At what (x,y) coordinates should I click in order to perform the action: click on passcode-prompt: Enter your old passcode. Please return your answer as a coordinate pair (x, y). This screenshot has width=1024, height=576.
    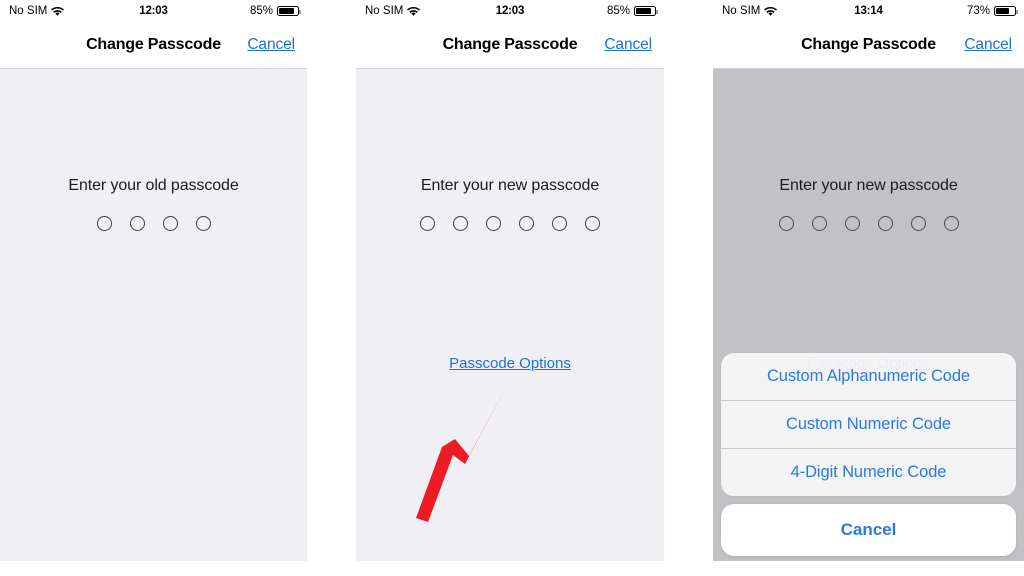
    Looking at the image, I should click on (153, 185).